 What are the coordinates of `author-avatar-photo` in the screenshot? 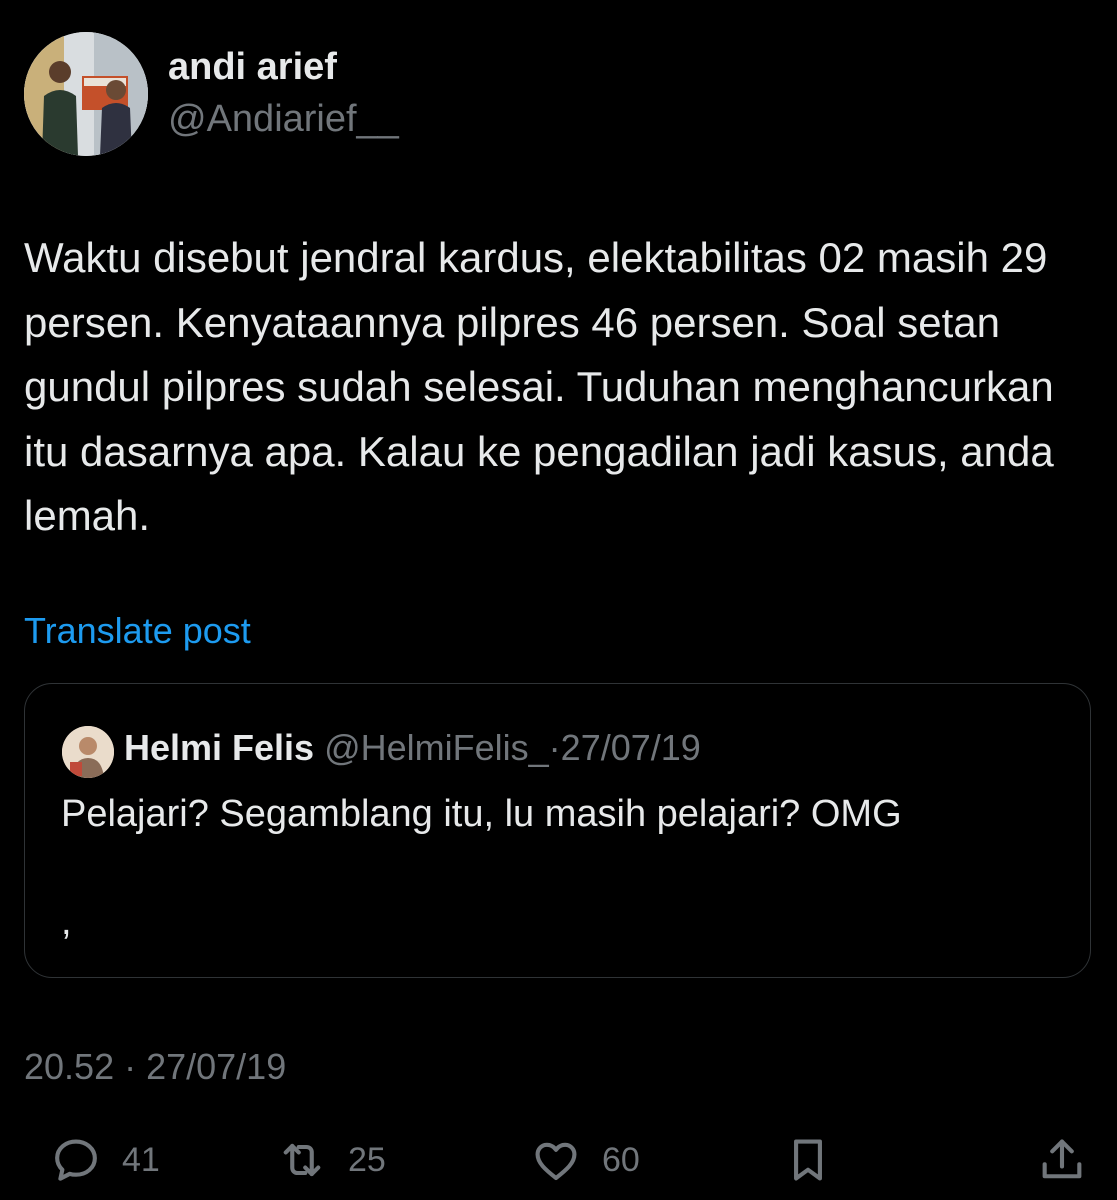 It's located at (86, 94).